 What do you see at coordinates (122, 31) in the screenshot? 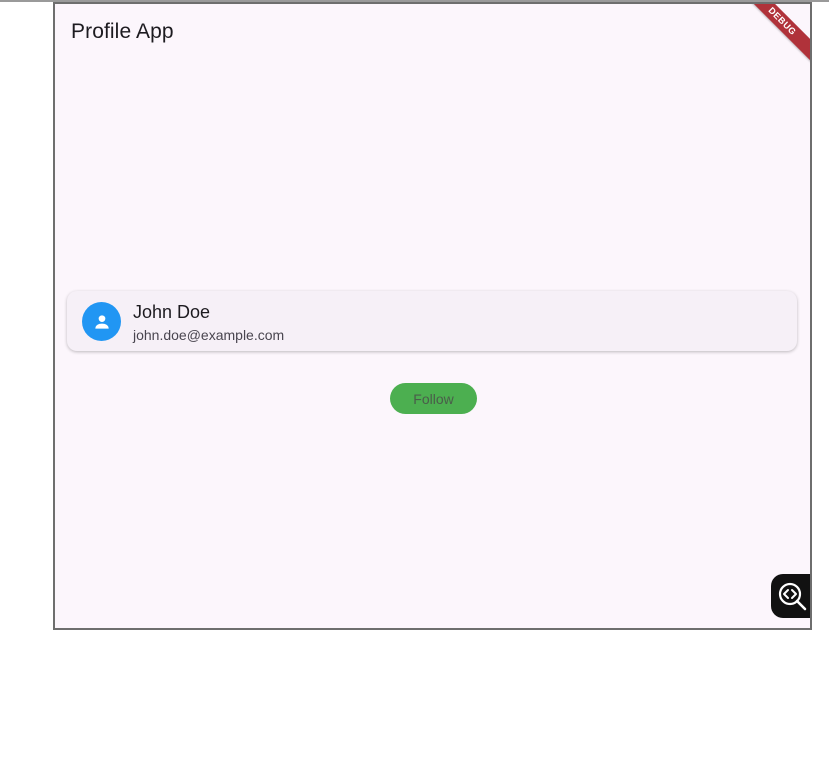
I see `app-bar-title: Profile App` at bounding box center [122, 31].